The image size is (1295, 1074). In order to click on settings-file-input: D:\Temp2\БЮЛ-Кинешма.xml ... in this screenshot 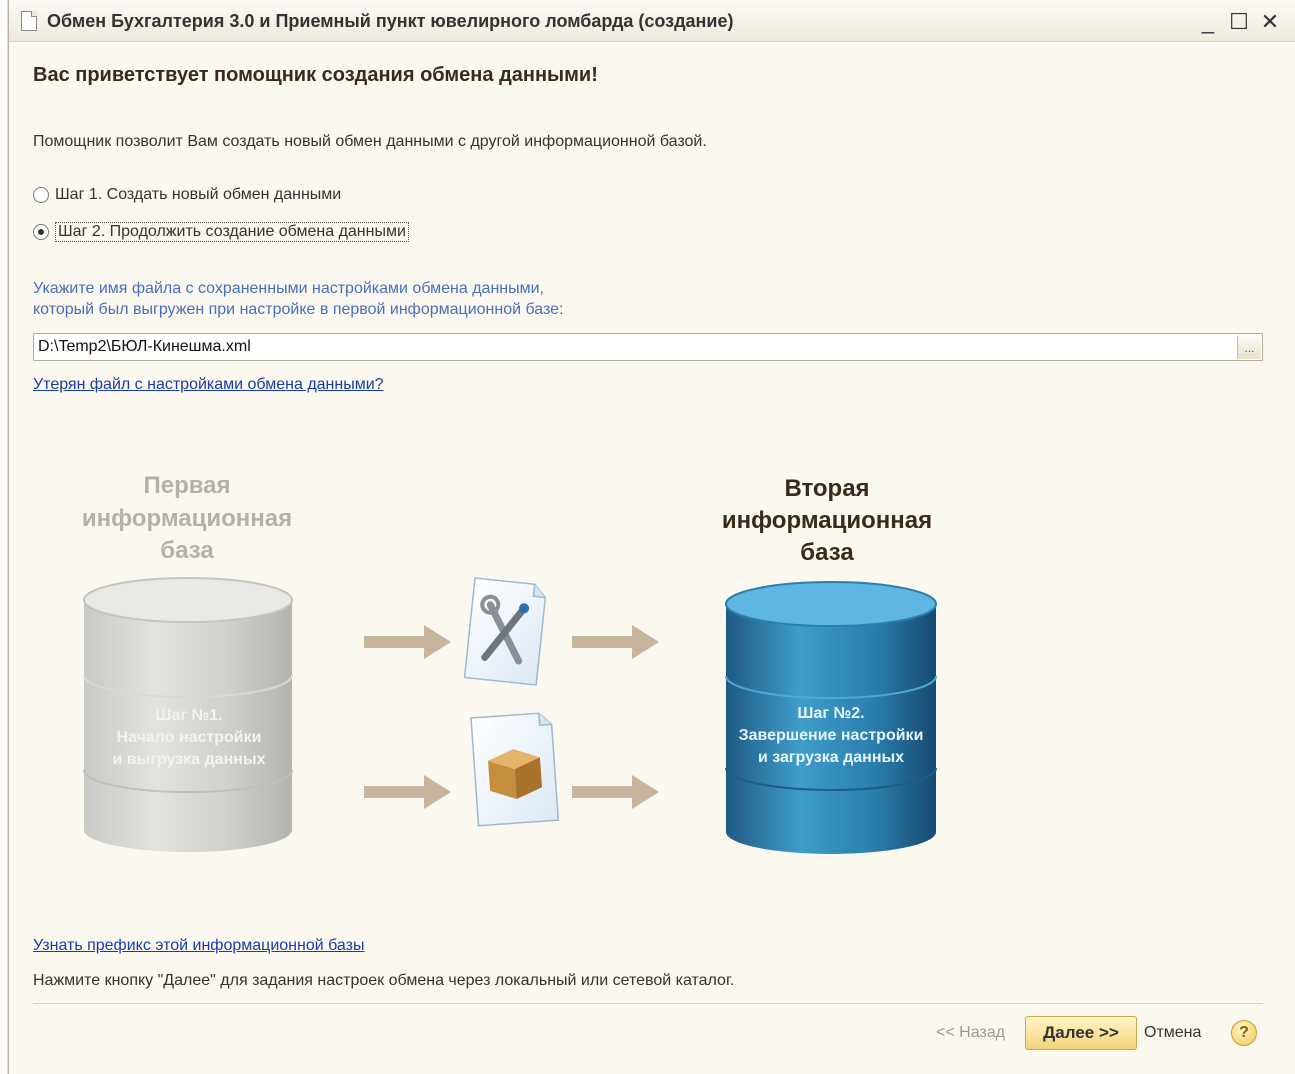, I will do `click(648, 347)`.